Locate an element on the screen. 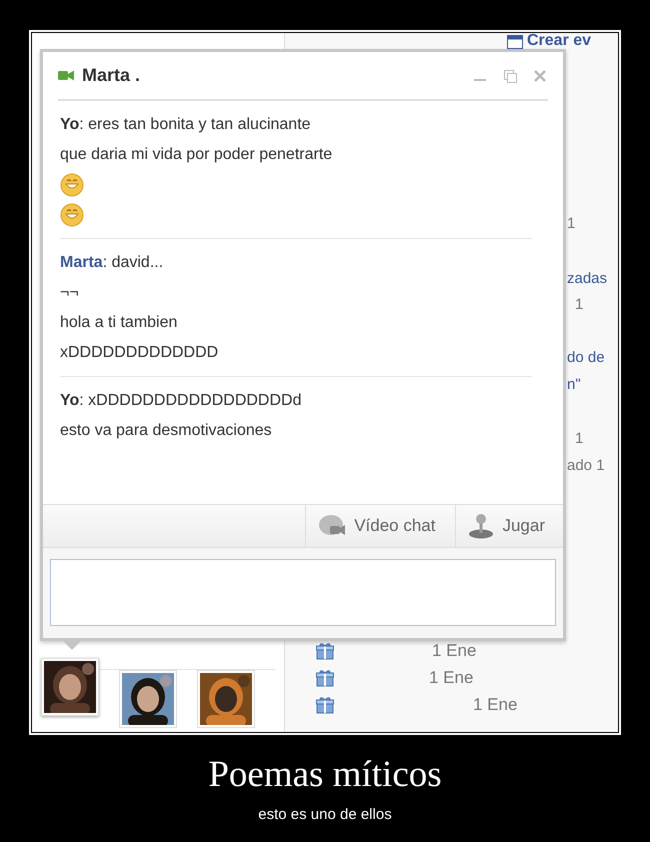  create-event-link: Crear ev is located at coordinates (559, 41).